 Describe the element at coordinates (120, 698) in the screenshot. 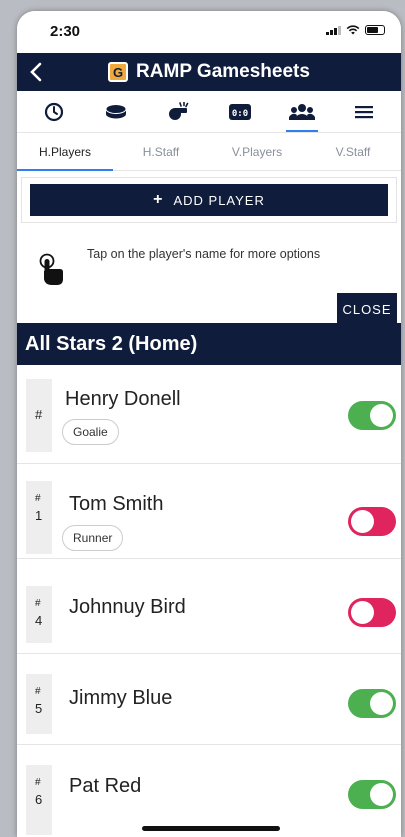

I see `player-name: Jimmy Blue` at that location.